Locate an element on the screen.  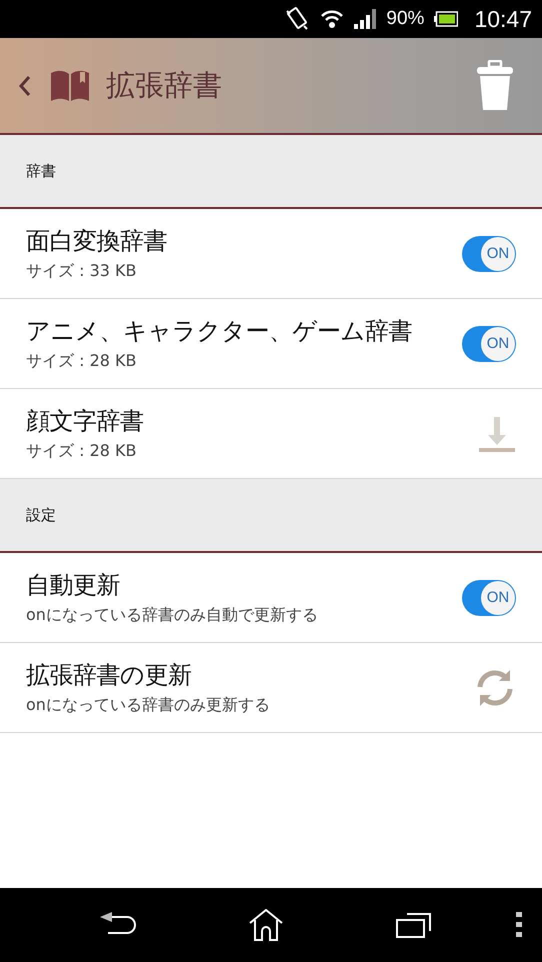
vibrate-icon is located at coordinates (297, 19).